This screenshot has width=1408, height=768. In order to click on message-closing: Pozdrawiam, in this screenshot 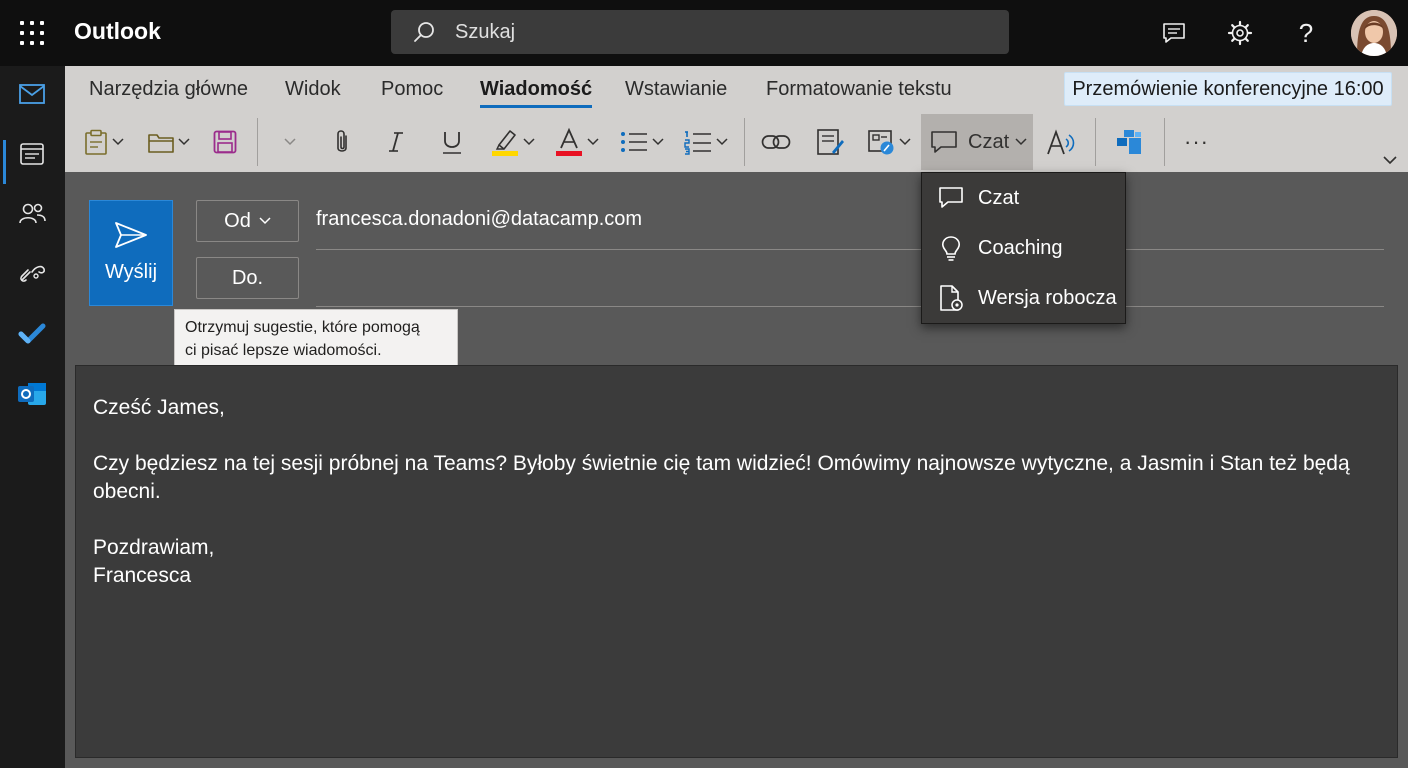, I will do `click(154, 547)`.